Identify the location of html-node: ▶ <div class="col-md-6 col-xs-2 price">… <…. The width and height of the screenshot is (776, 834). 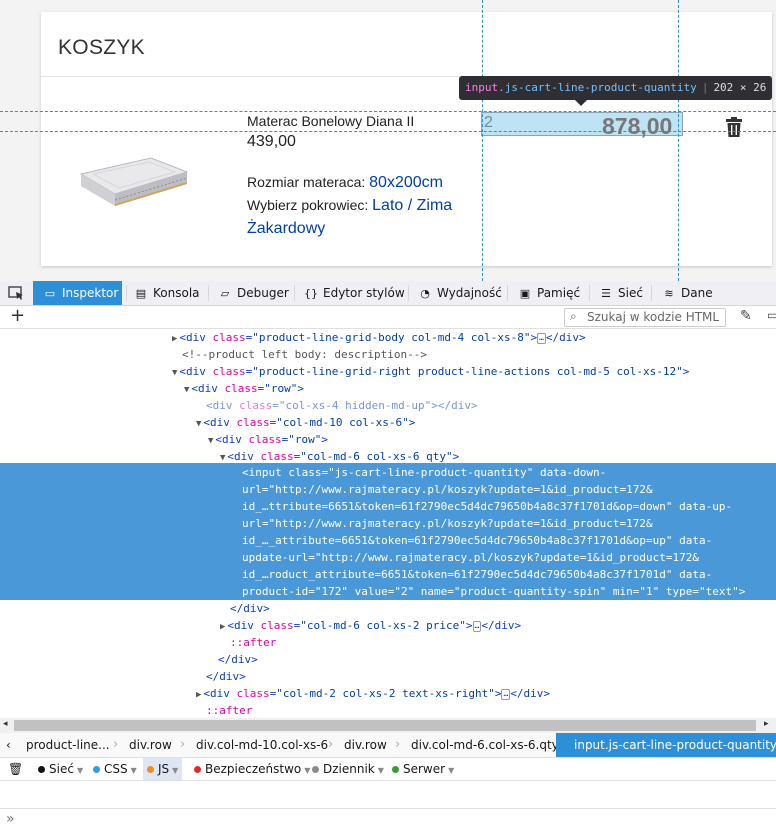
(388, 625).